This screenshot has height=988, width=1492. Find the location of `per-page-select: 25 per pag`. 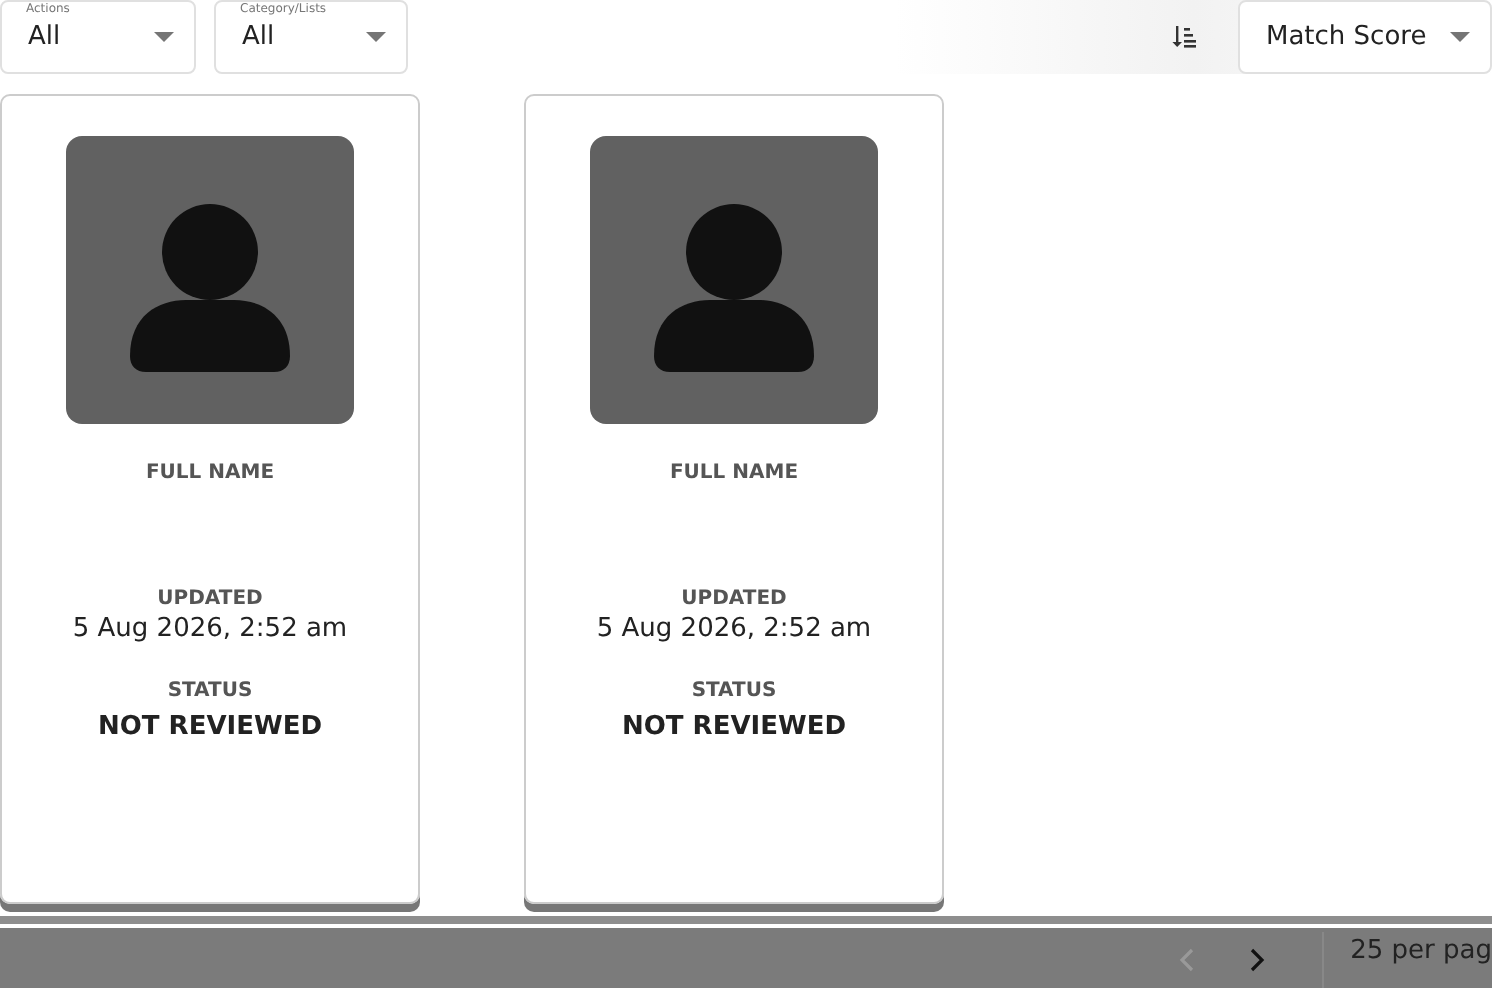

per-page-select: 25 per pag is located at coordinates (1407, 960).